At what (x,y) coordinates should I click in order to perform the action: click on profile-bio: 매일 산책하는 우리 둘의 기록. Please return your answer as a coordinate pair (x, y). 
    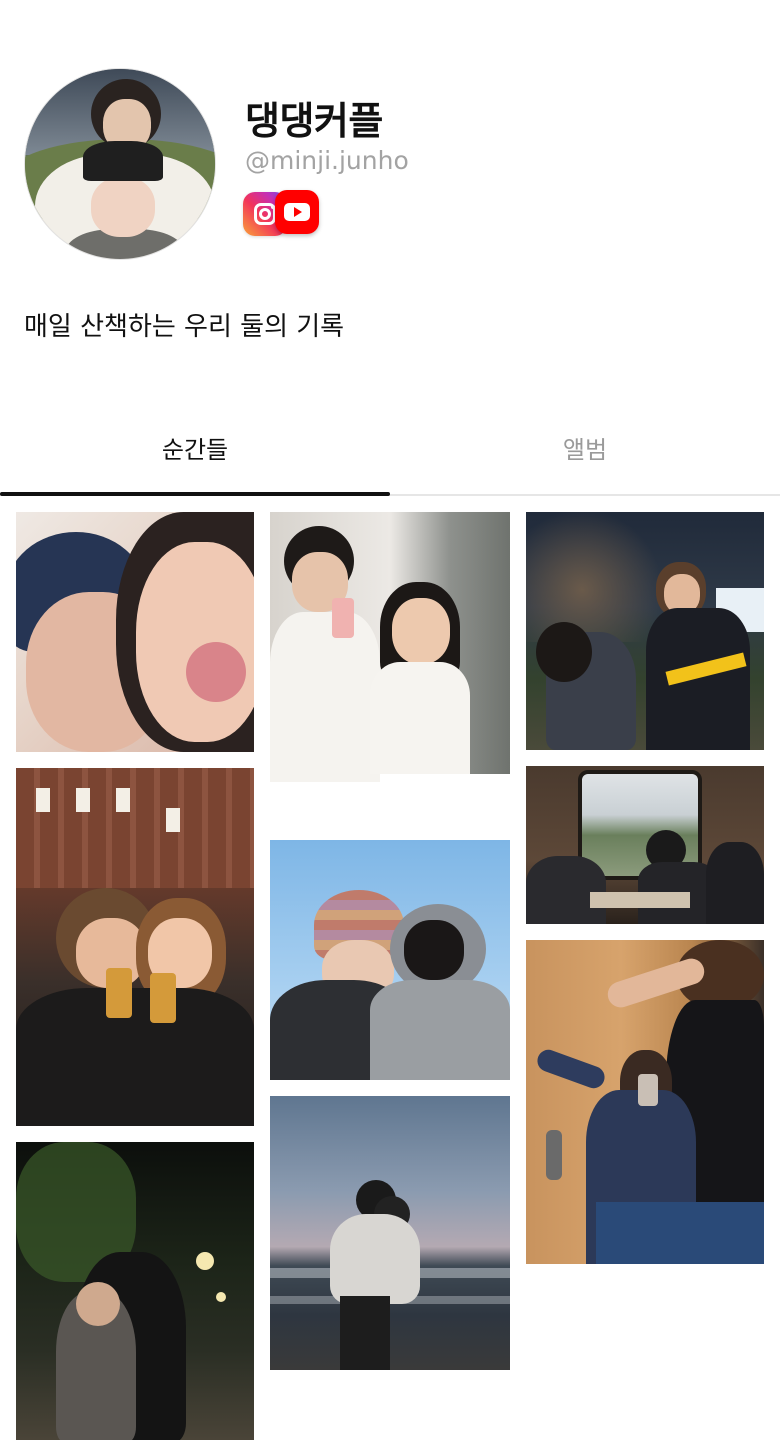
    Looking at the image, I should click on (184, 327).